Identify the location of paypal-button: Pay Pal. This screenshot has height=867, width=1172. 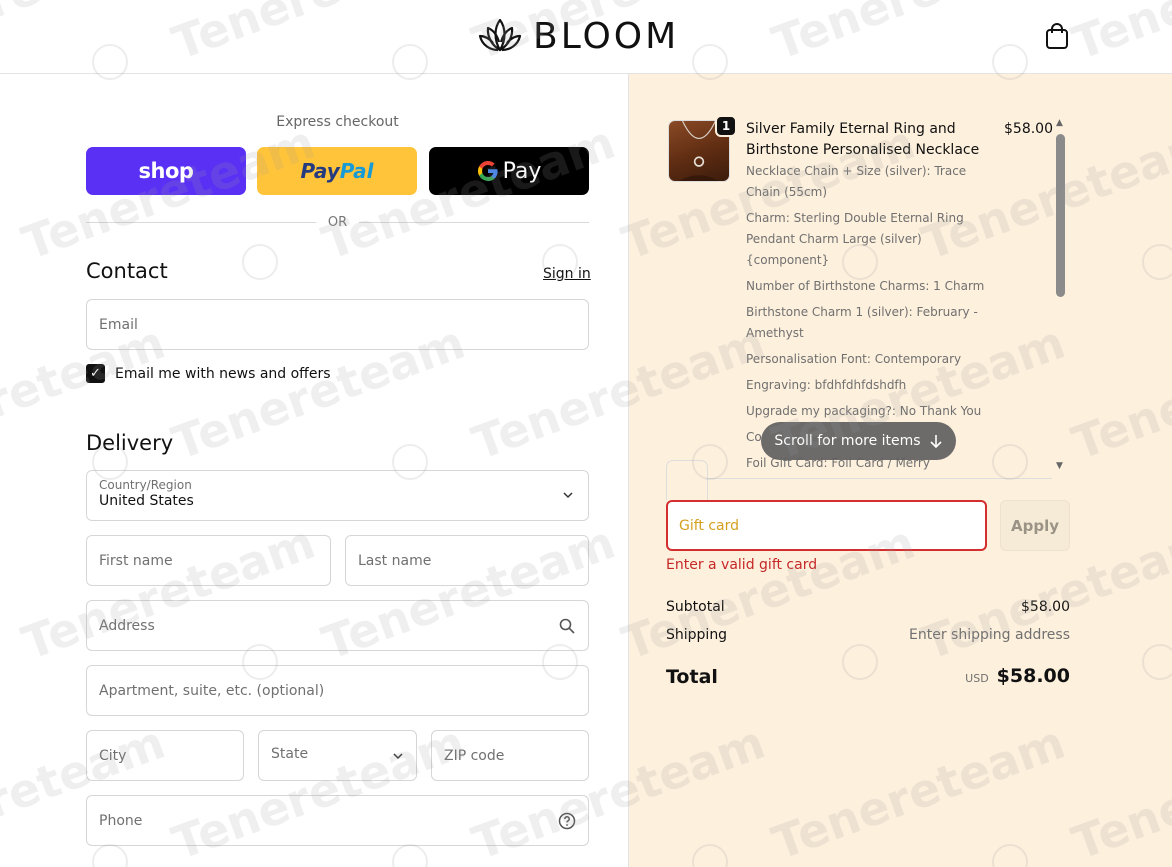
(337, 171).